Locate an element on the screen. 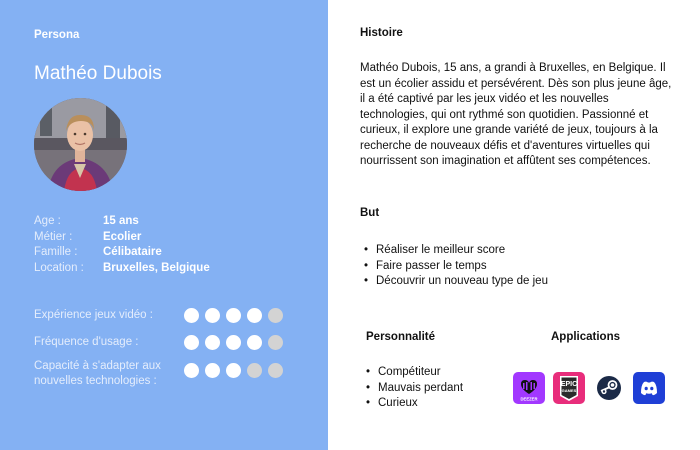 This screenshot has height=450, width=700. fact-job: Métier : Ecolier is located at coordinates (122, 238).